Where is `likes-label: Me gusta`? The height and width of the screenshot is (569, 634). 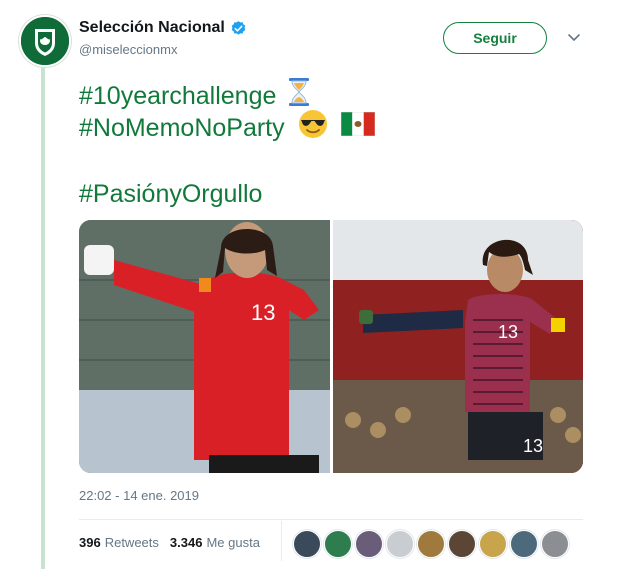
likes-label: Me gusta is located at coordinates (232, 542).